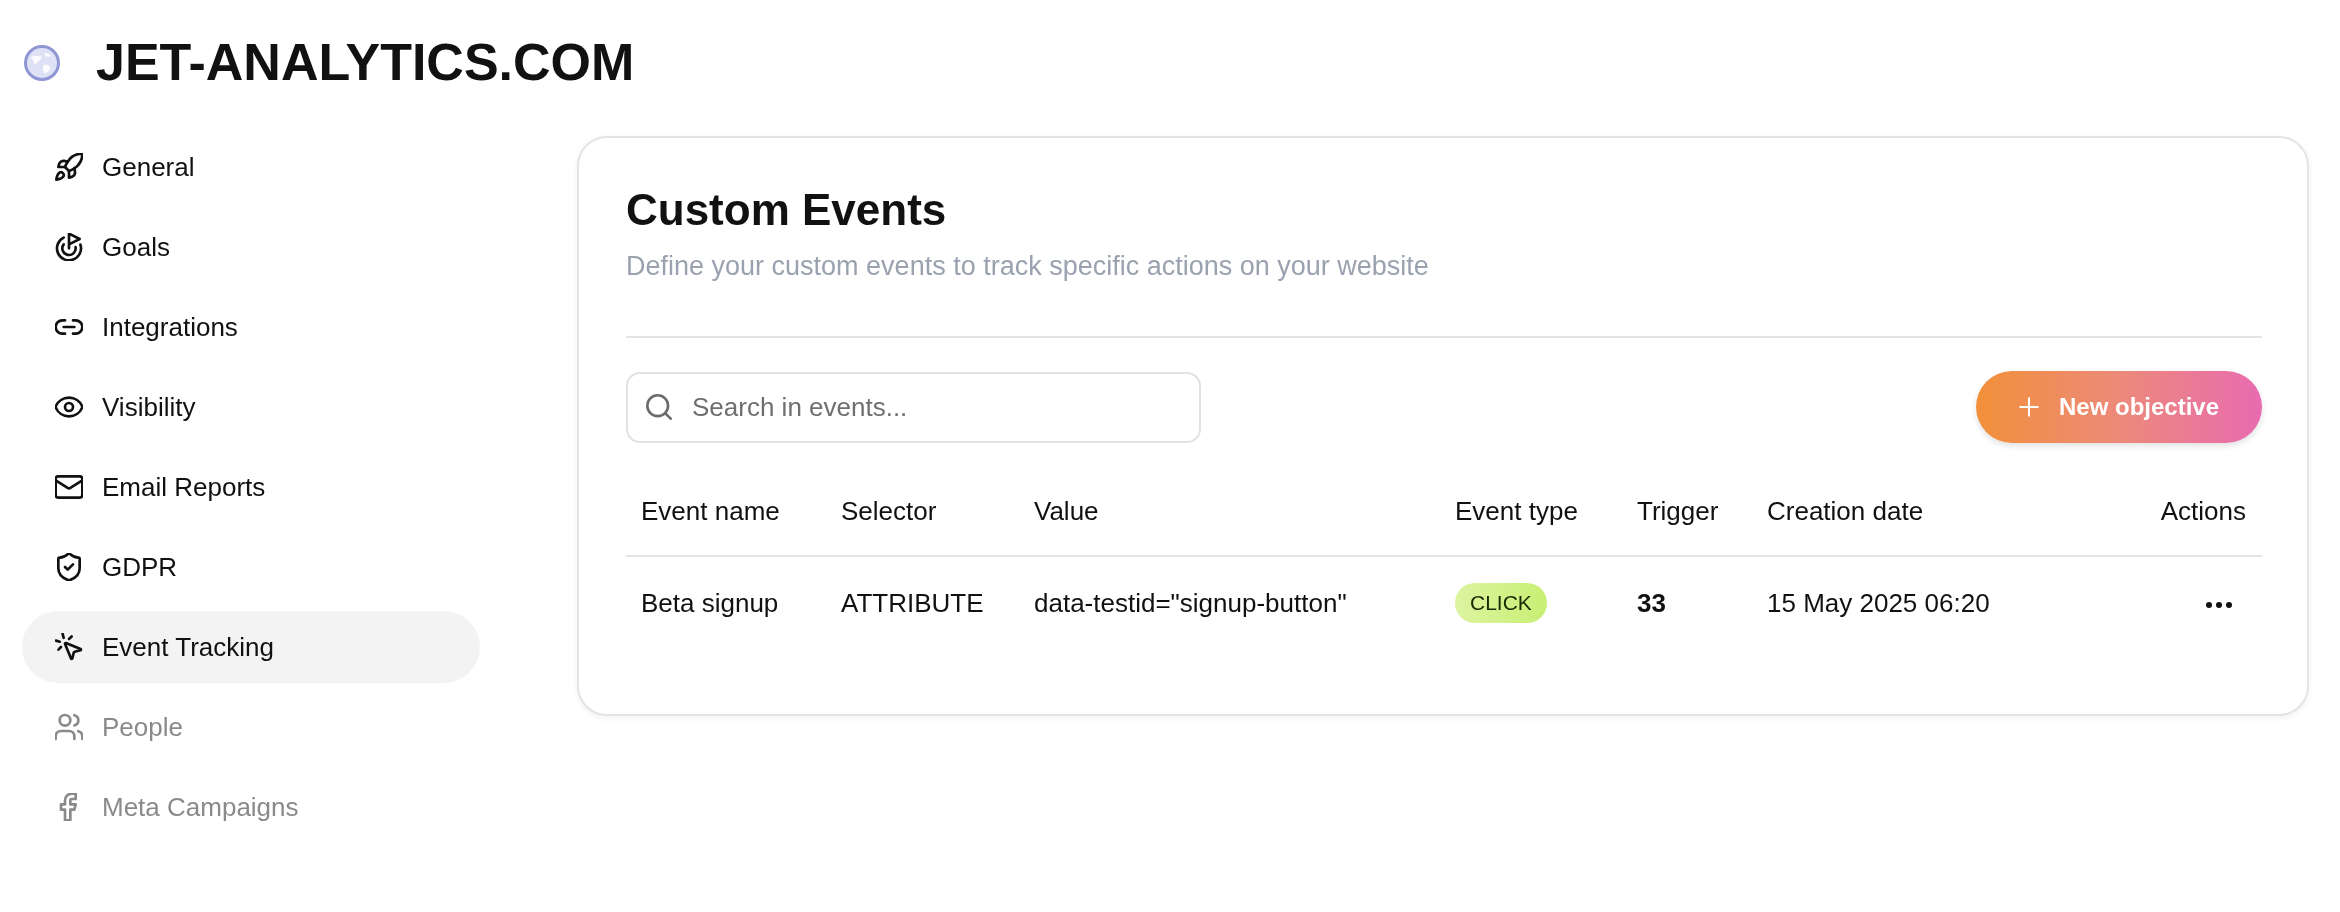  I want to click on column-header: Trigger, so click(1687, 511).